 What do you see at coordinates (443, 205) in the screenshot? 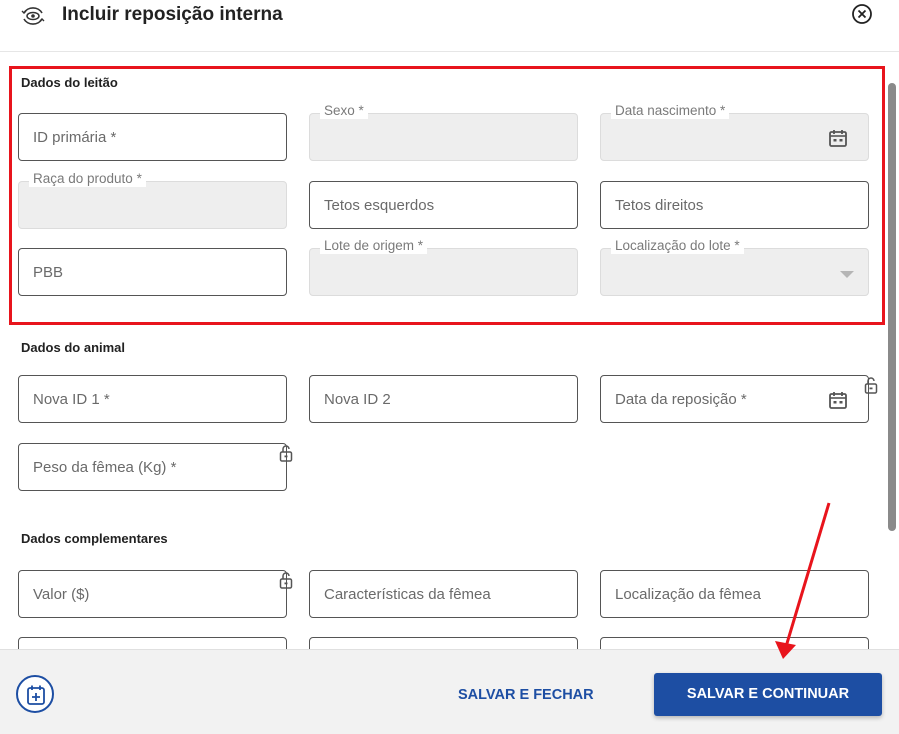
I see `tetos-esquerdos-field: Tetos esquerdos` at bounding box center [443, 205].